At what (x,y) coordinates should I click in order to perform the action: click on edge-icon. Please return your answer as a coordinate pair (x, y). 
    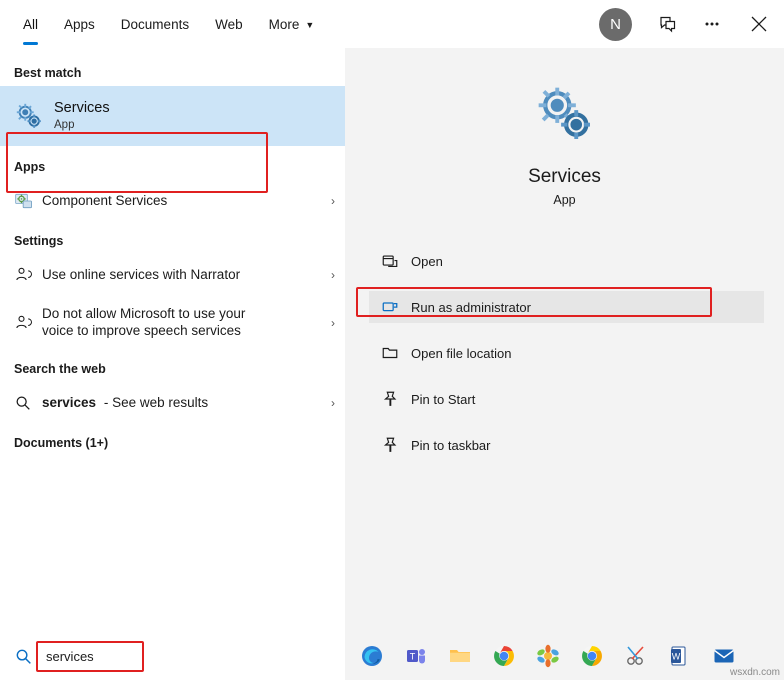
    Looking at the image, I should click on (372, 656).